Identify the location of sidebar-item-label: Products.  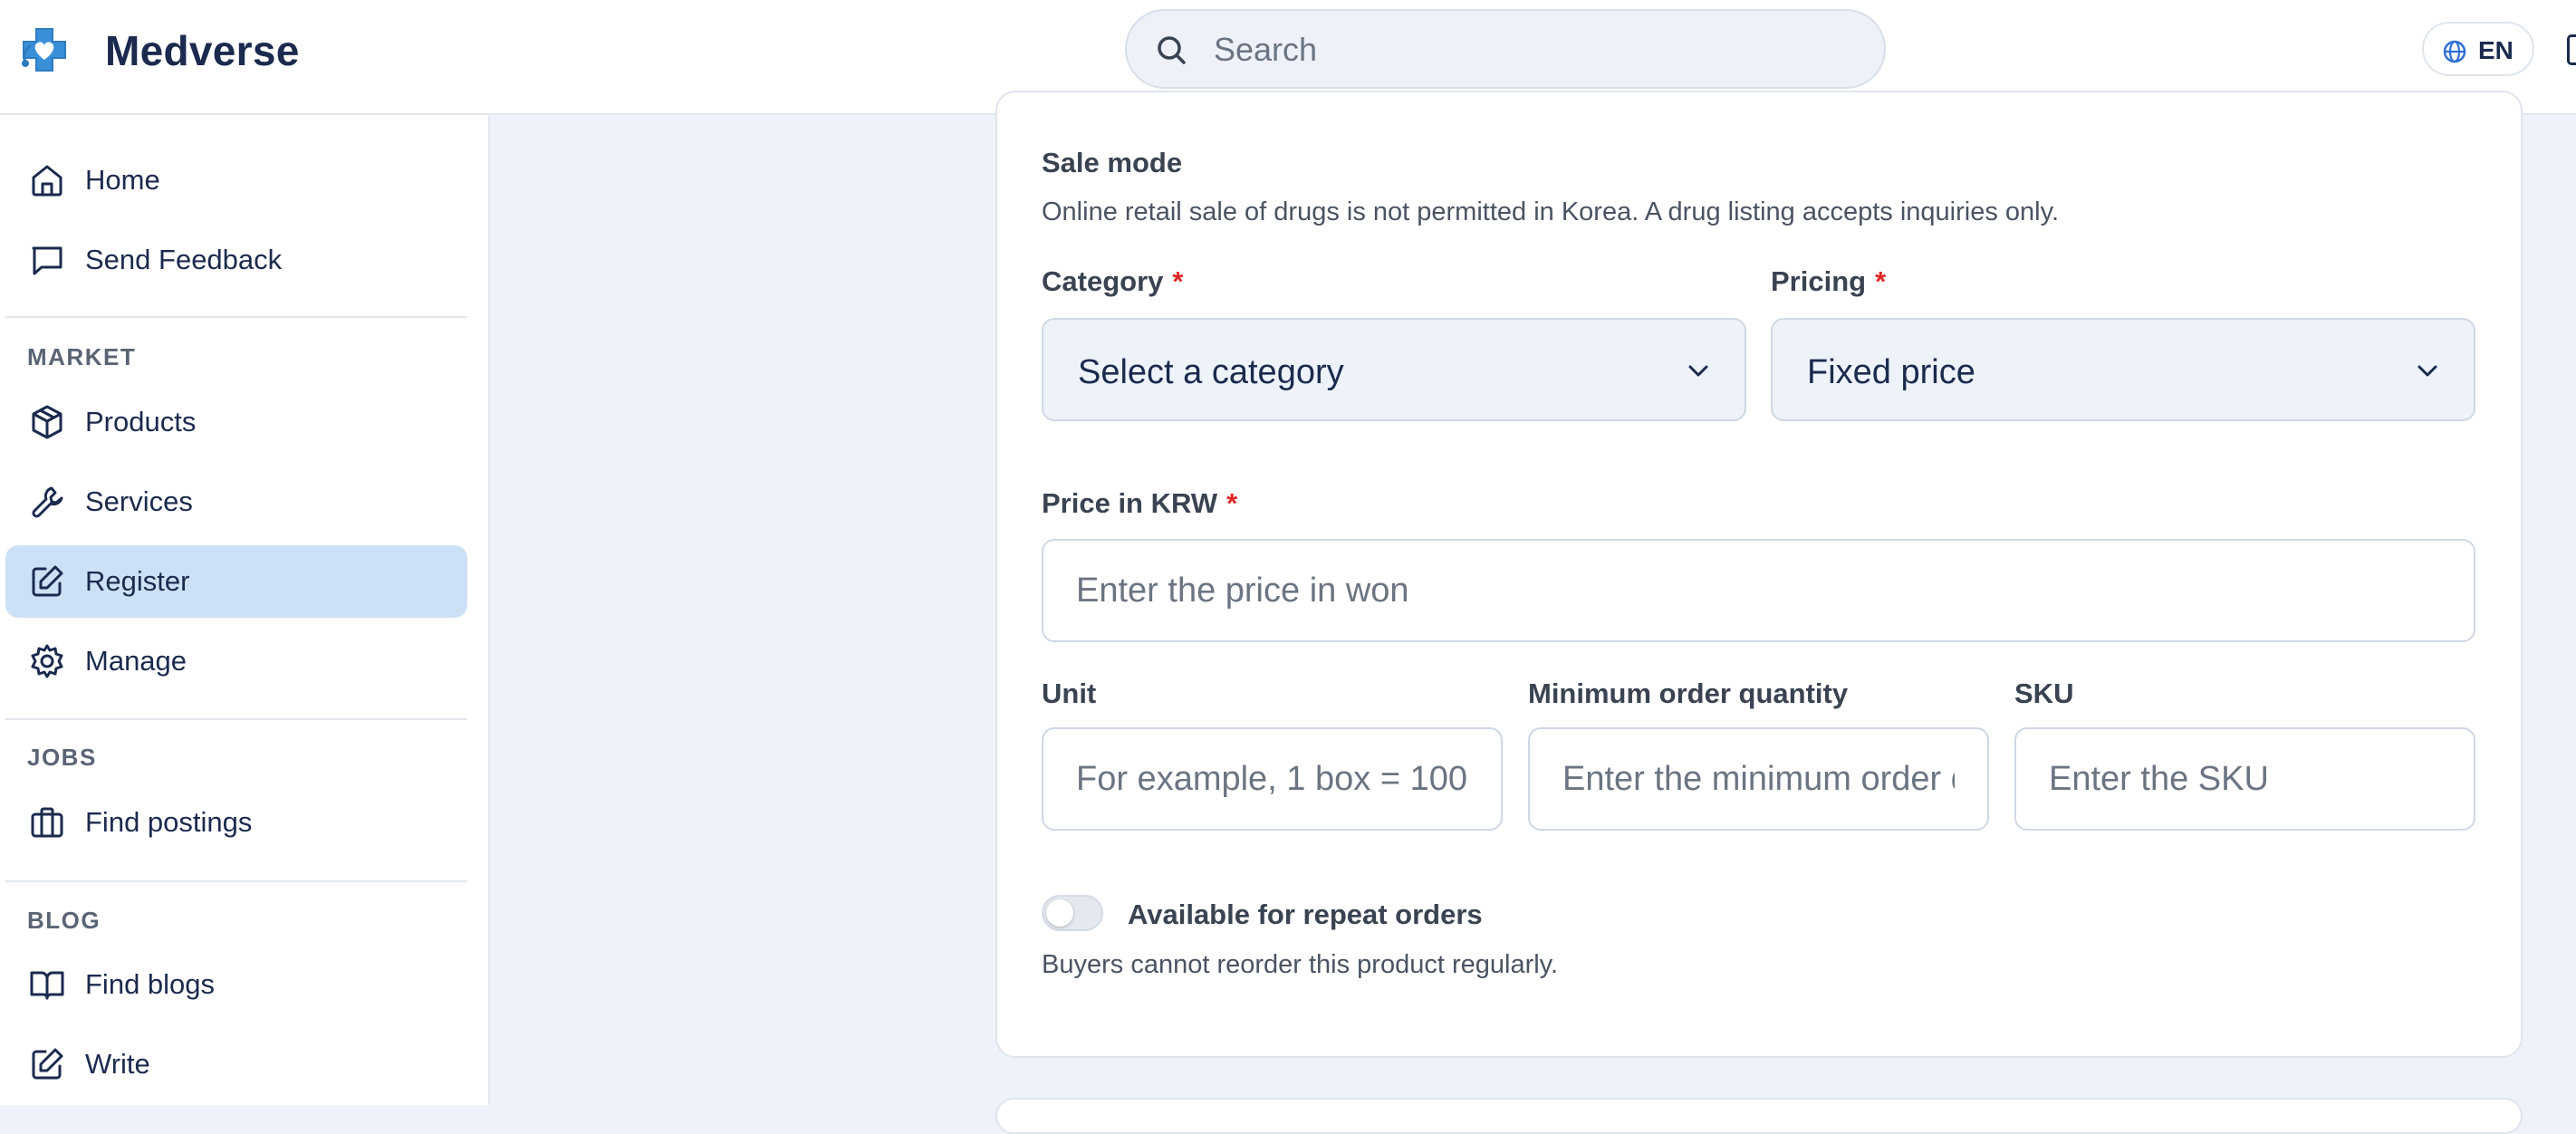
(141, 421).